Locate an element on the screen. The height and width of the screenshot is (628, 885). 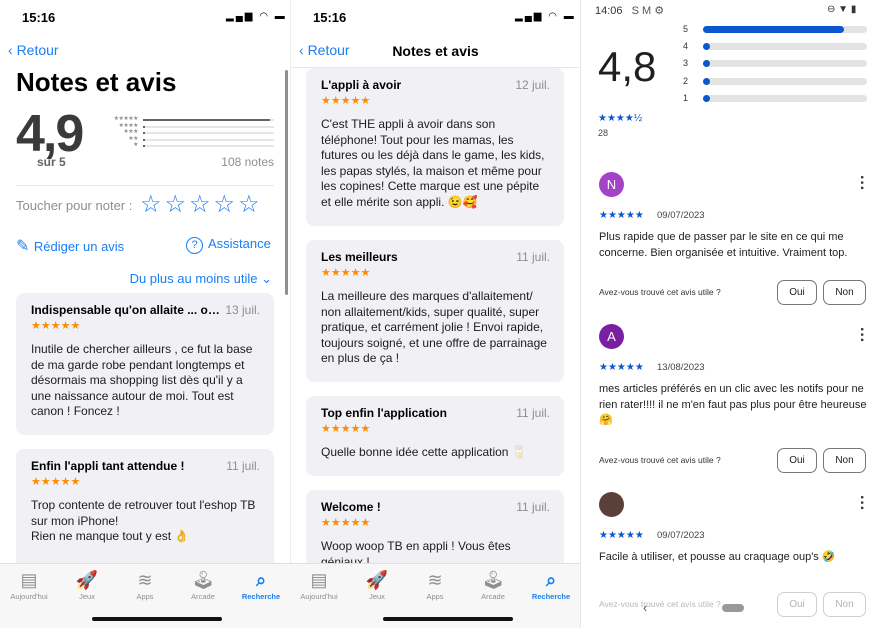
review-body: Quelle bonne idée cette application 🥛 is located at coordinates (424, 452).